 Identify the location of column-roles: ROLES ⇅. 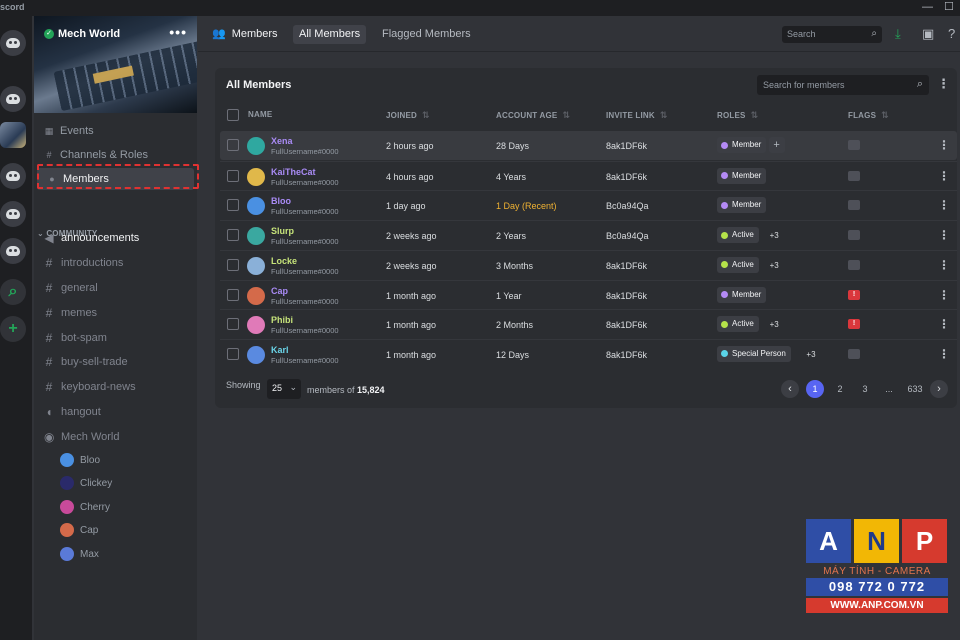
(737, 115).